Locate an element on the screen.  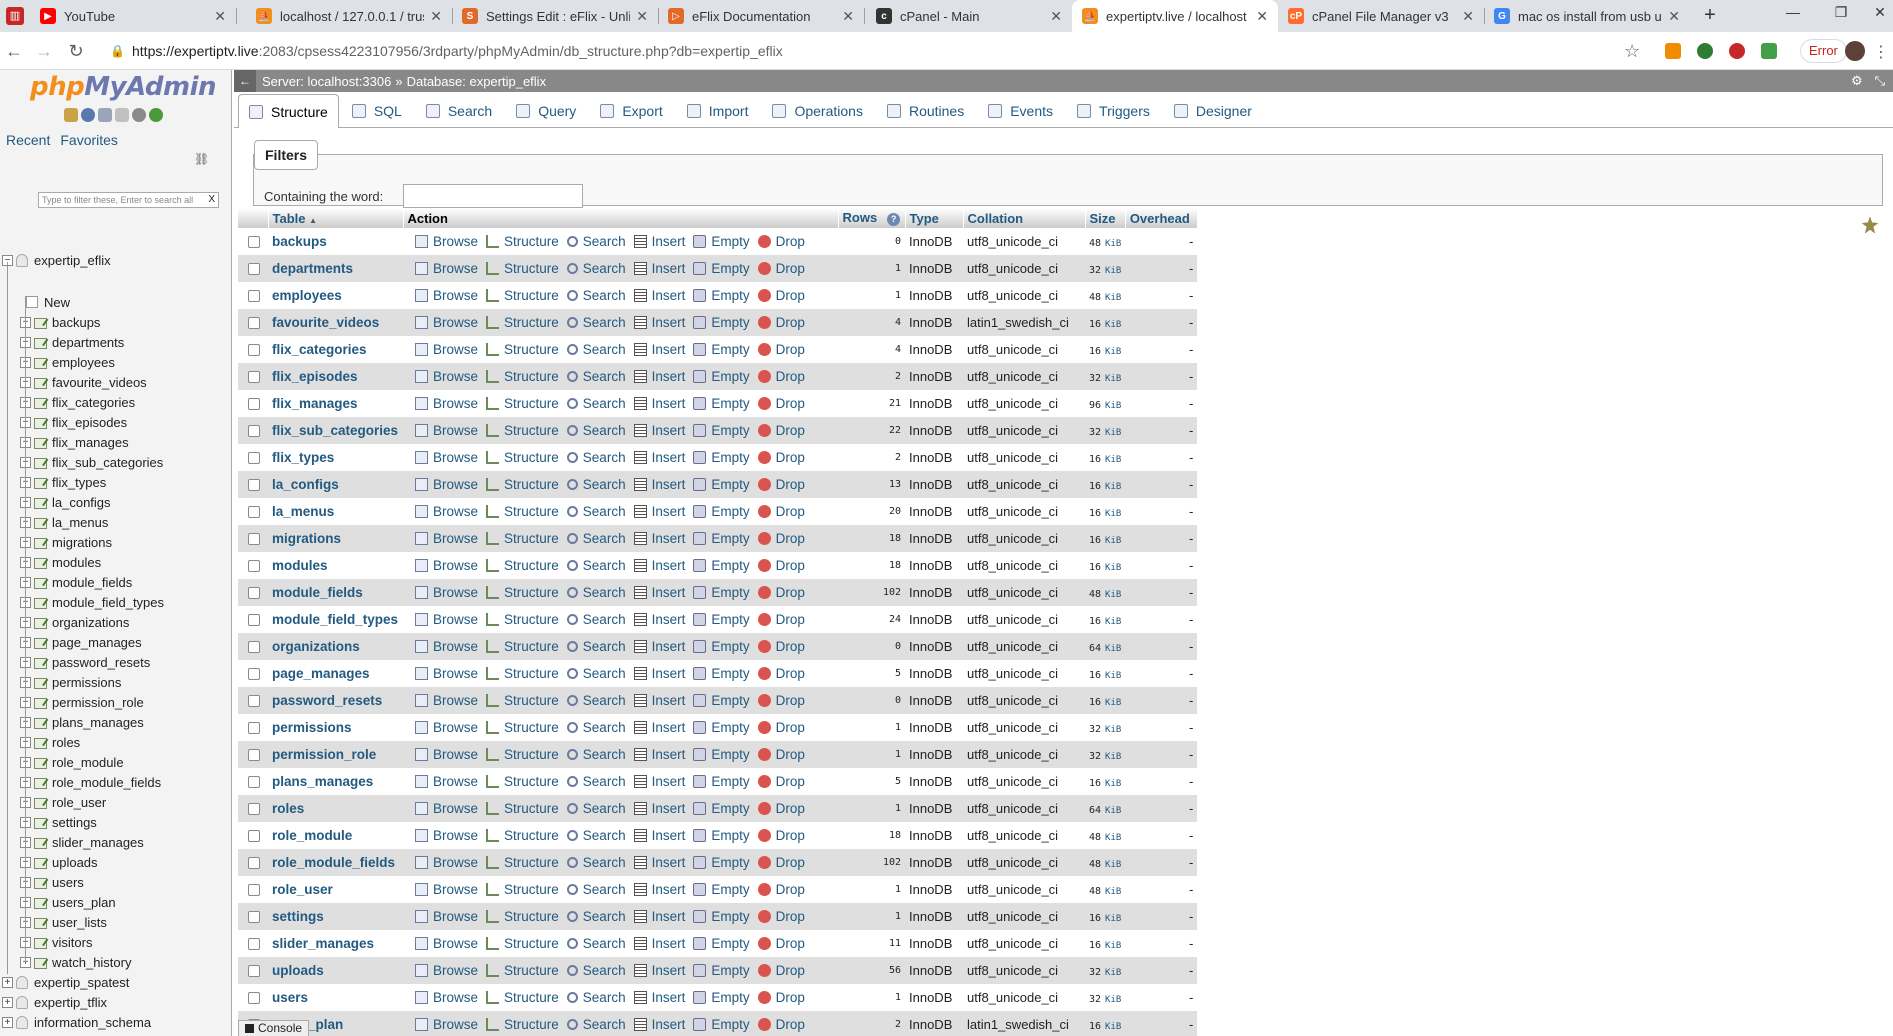
tree-table-item: +flix_categories is located at coordinates (77, 402).